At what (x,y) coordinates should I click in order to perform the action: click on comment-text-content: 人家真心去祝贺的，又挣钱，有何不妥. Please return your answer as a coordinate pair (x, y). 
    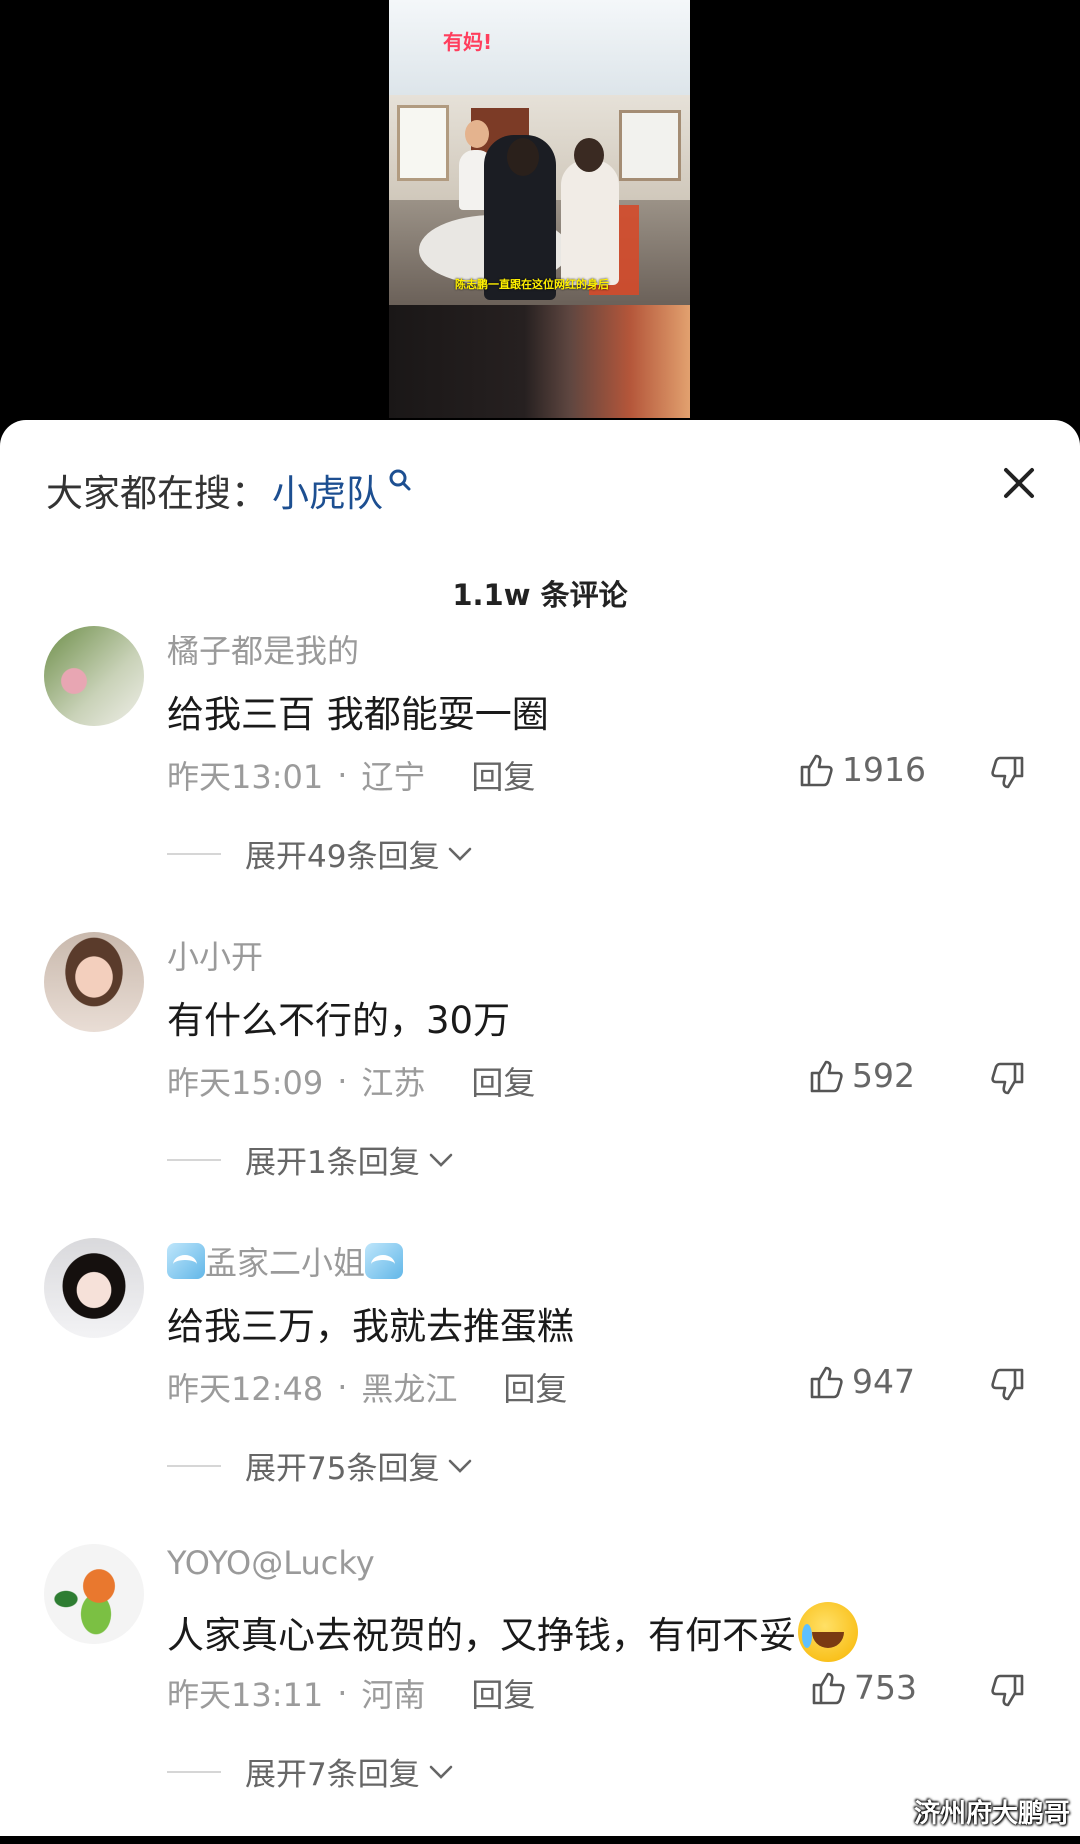
    Looking at the image, I should click on (481, 1635).